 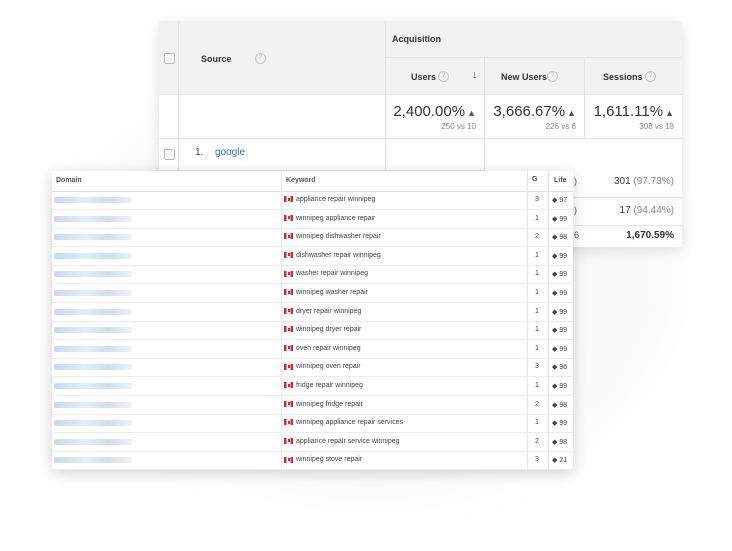 I want to click on select-all-checkbox, so click(x=169, y=58).